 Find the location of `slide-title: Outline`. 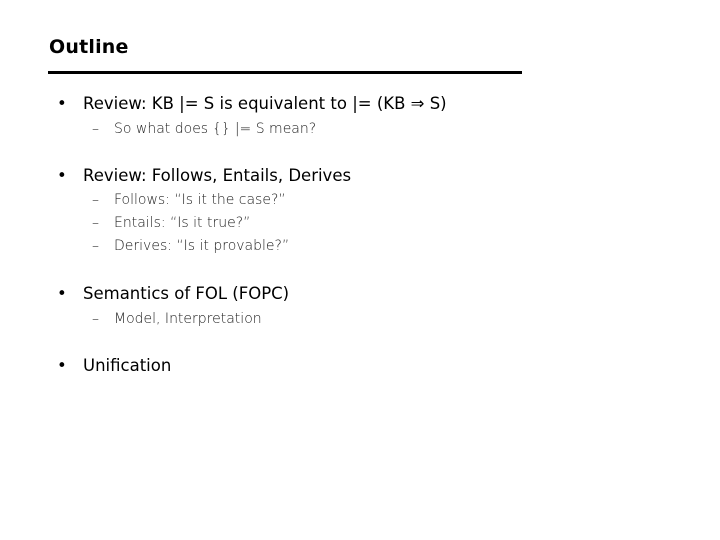

slide-title: Outline is located at coordinates (89, 47).